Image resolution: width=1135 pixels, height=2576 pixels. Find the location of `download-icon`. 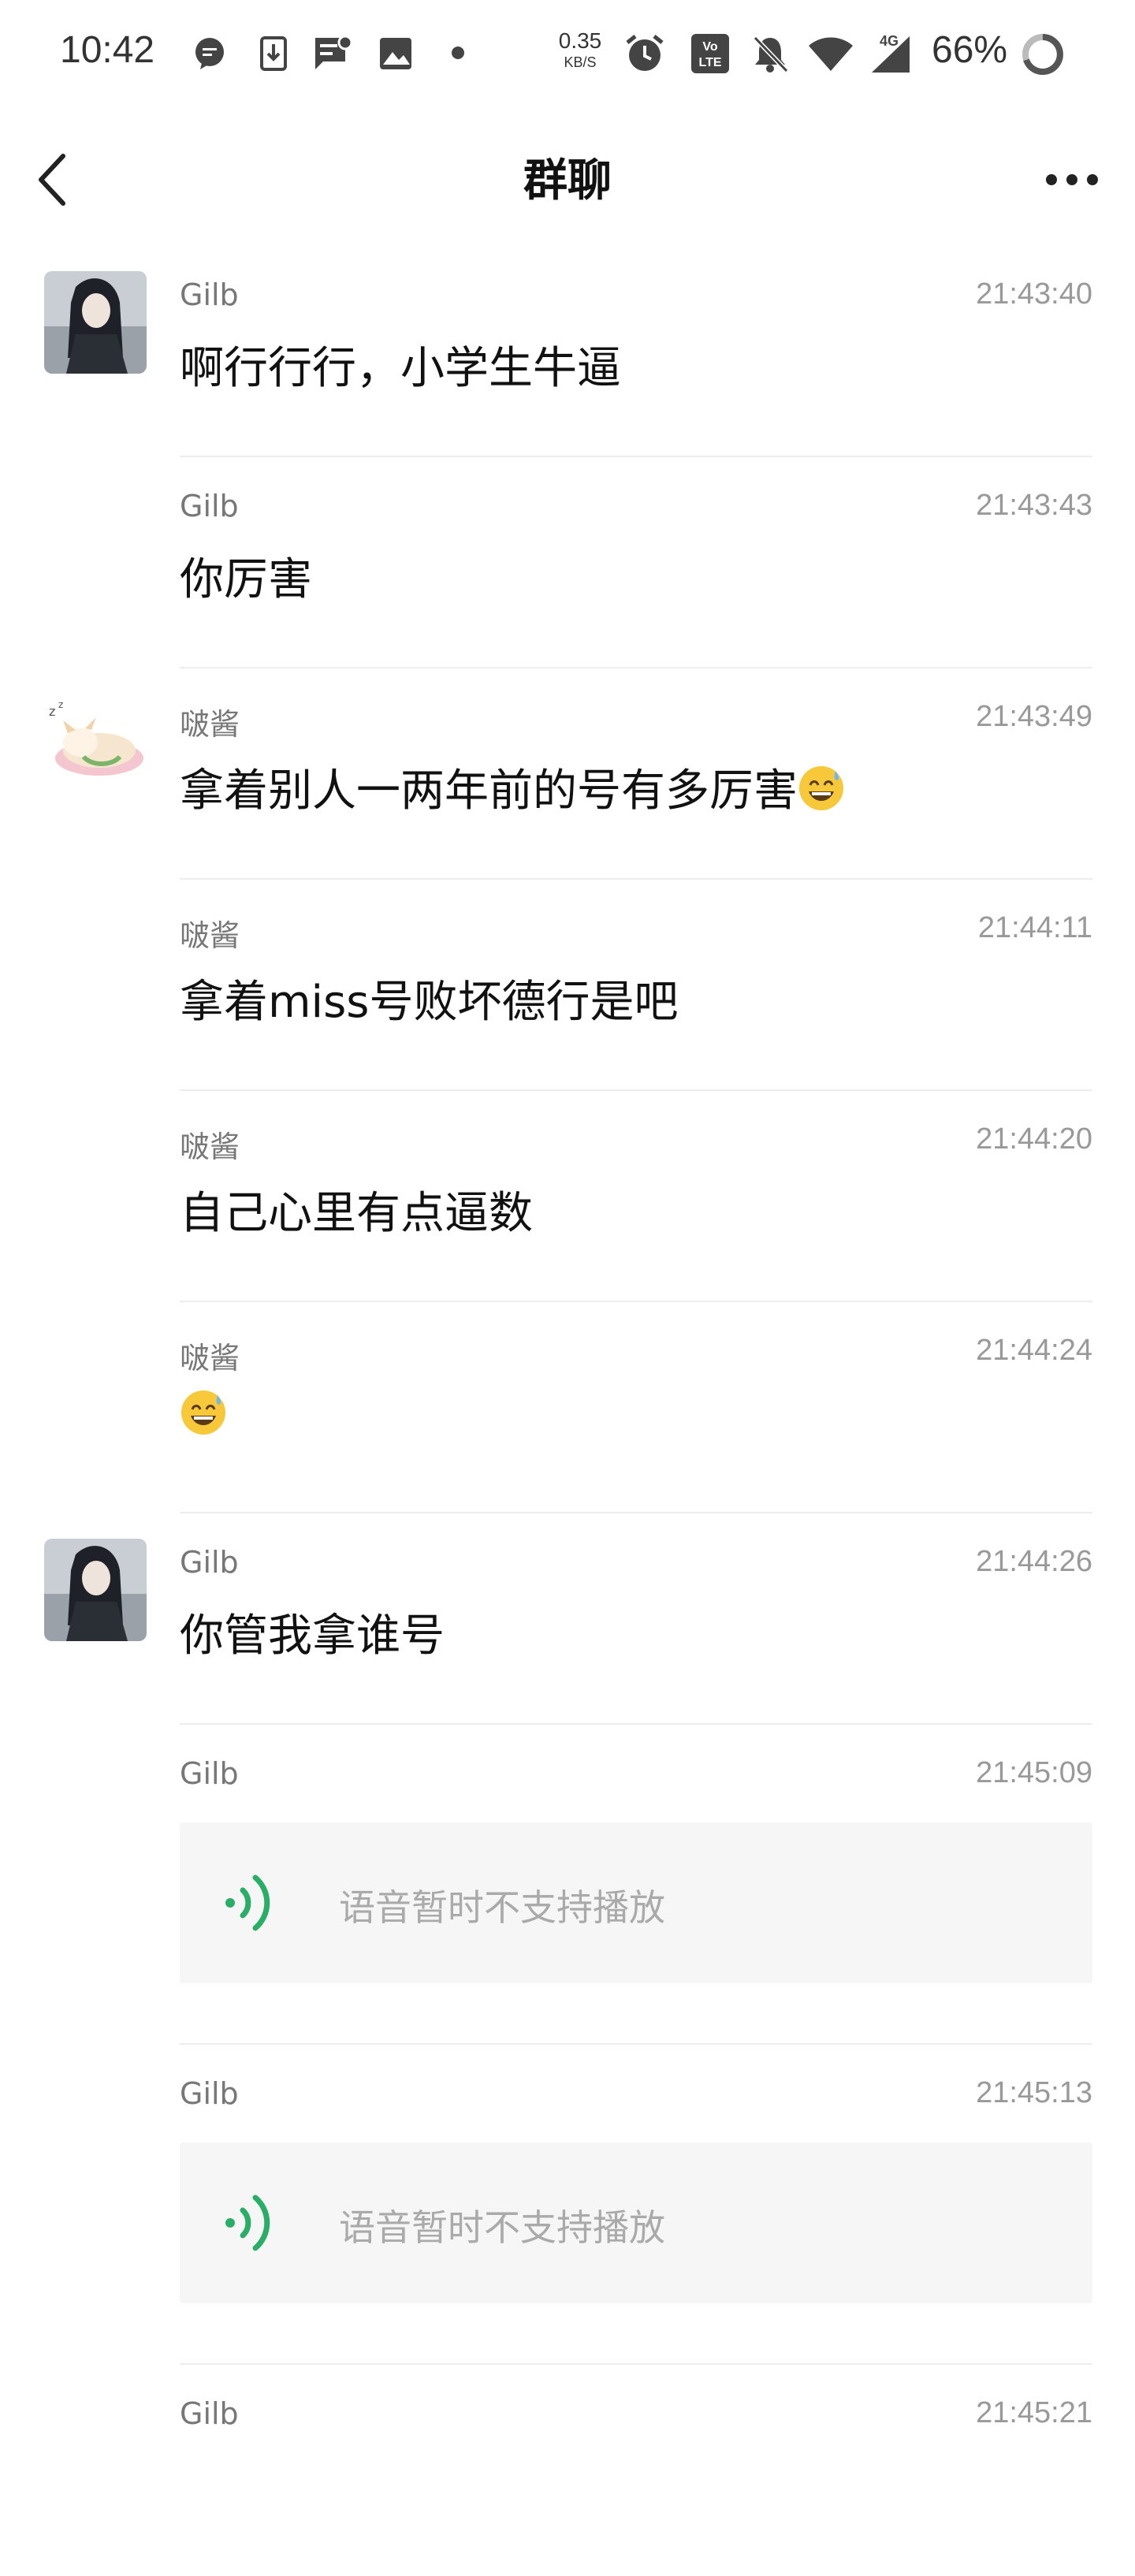

download-icon is located at coordinates (273, 53).